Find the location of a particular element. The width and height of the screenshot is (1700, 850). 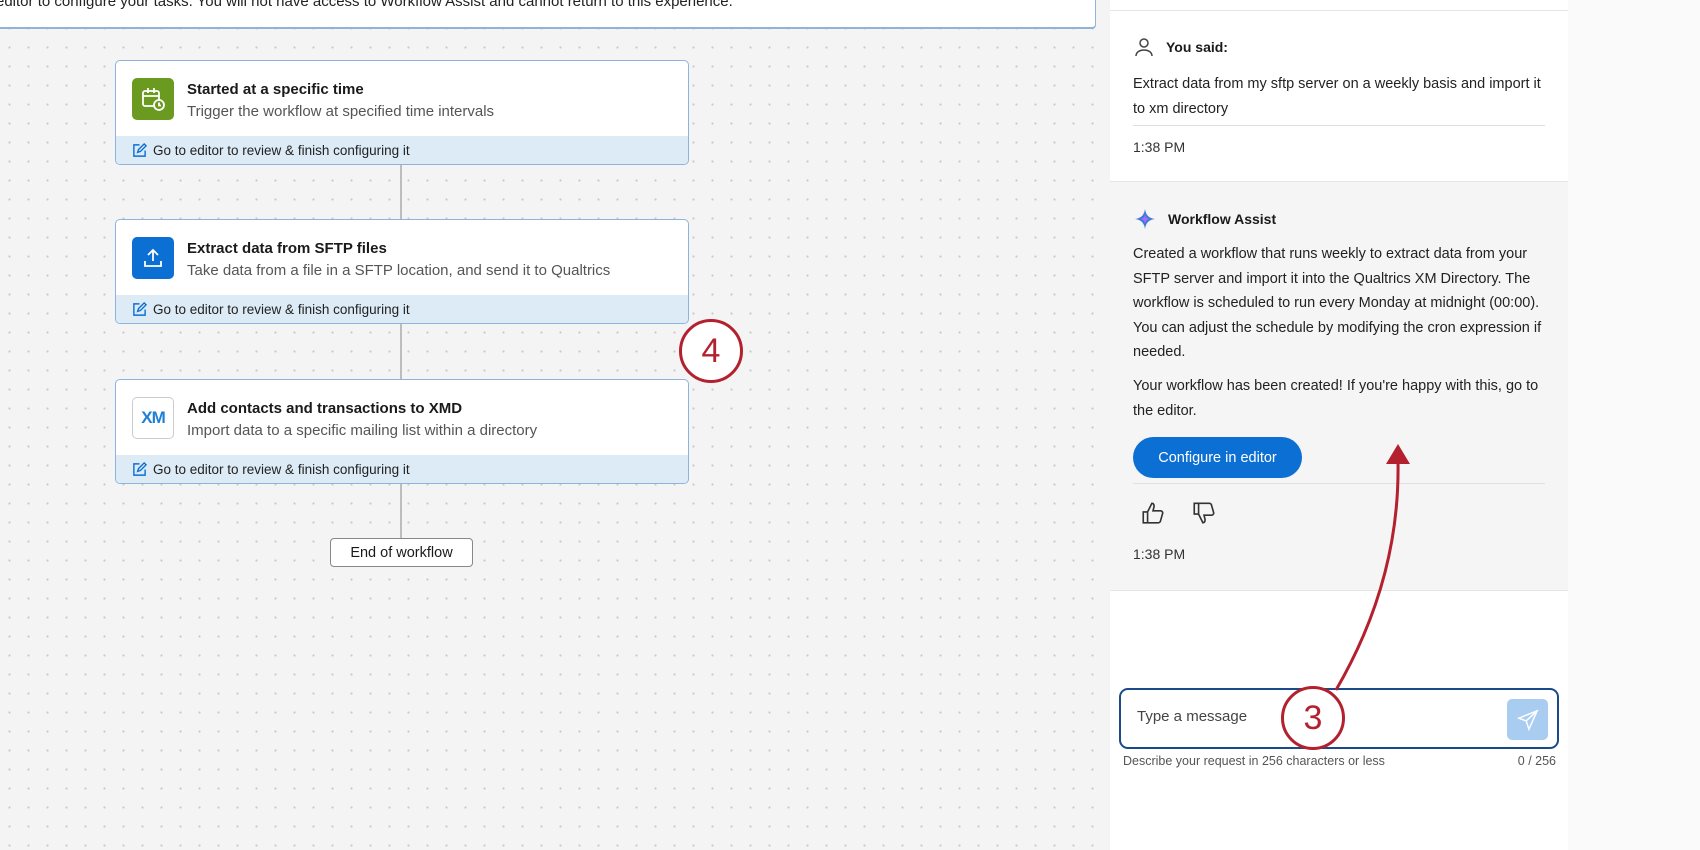

send-icon is located at coordinates (1527, 719).